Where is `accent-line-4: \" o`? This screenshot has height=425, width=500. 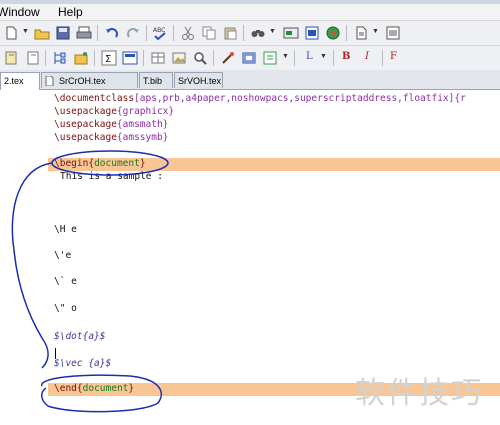 accent-line-4: \" o is located at coordinates (65, 308).